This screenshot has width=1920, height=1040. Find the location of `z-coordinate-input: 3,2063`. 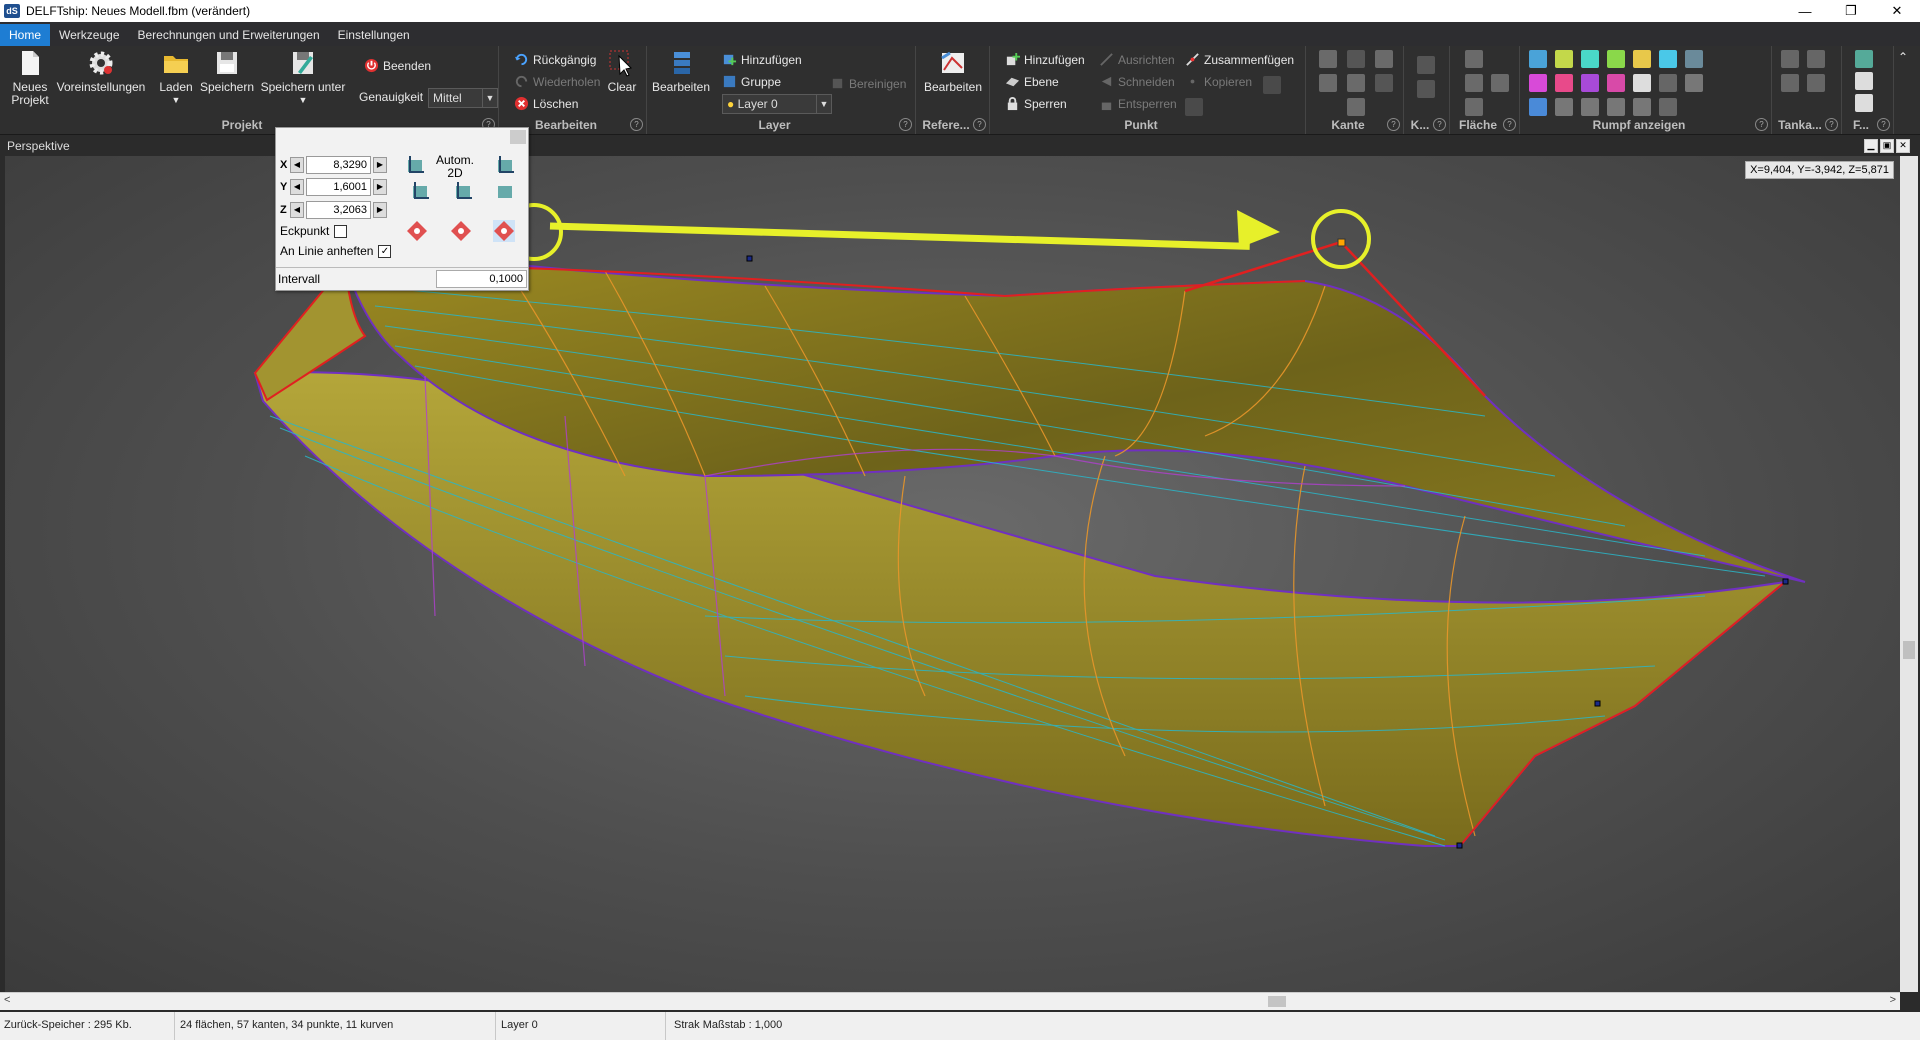

z-coordinate-input: 3,2063 is located at coordinates (338, 210).